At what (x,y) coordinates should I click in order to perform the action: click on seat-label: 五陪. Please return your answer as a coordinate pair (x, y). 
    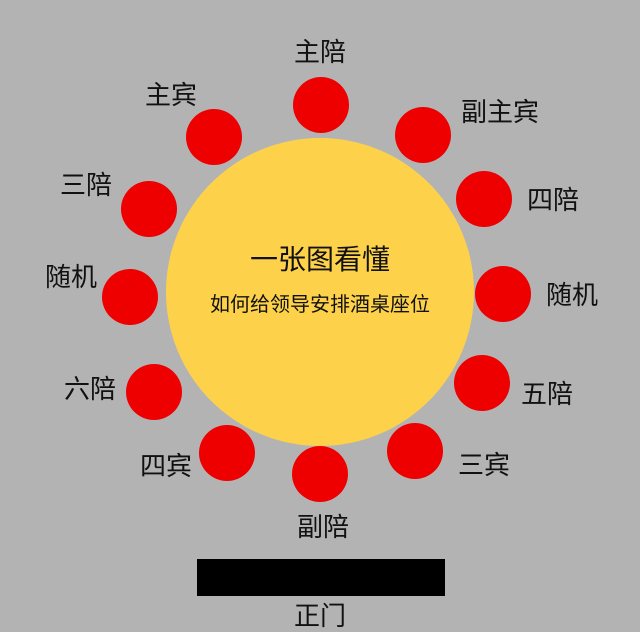
    Looking at the image, I should click on (547, 395).